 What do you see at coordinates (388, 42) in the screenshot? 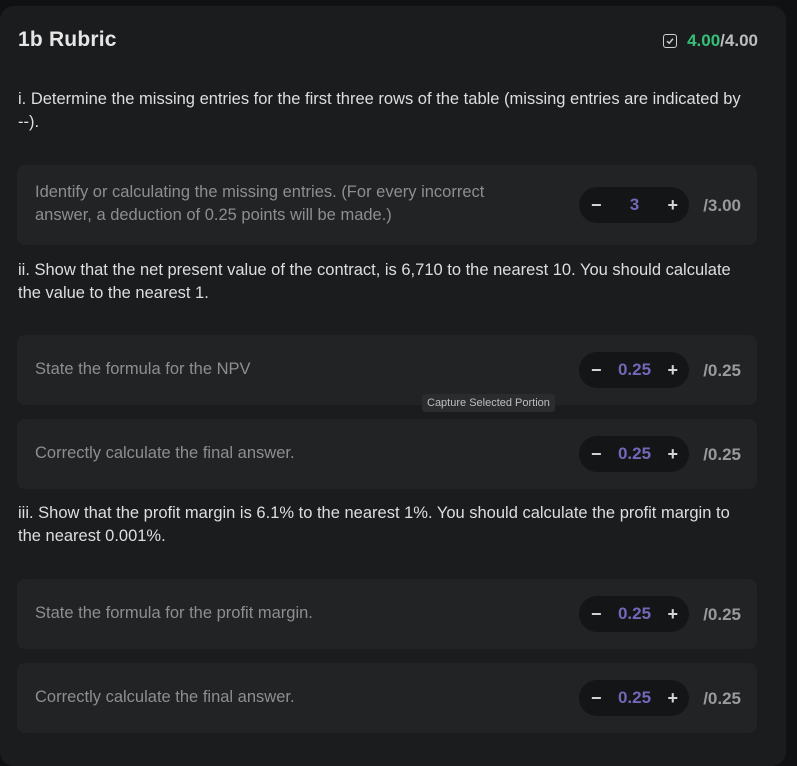
I see `rubric-header: 1b Rubric 4.00 / 4.00` at bounding box center [388, 42].